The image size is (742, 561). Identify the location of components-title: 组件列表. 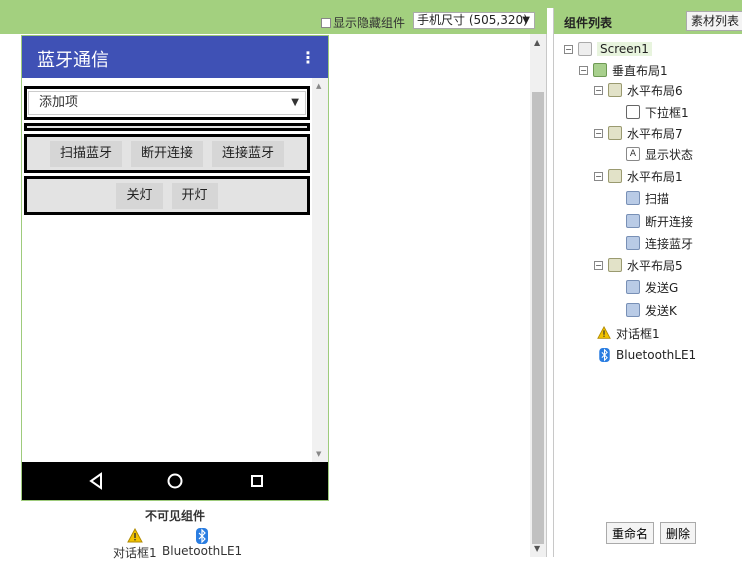
(588, 23).